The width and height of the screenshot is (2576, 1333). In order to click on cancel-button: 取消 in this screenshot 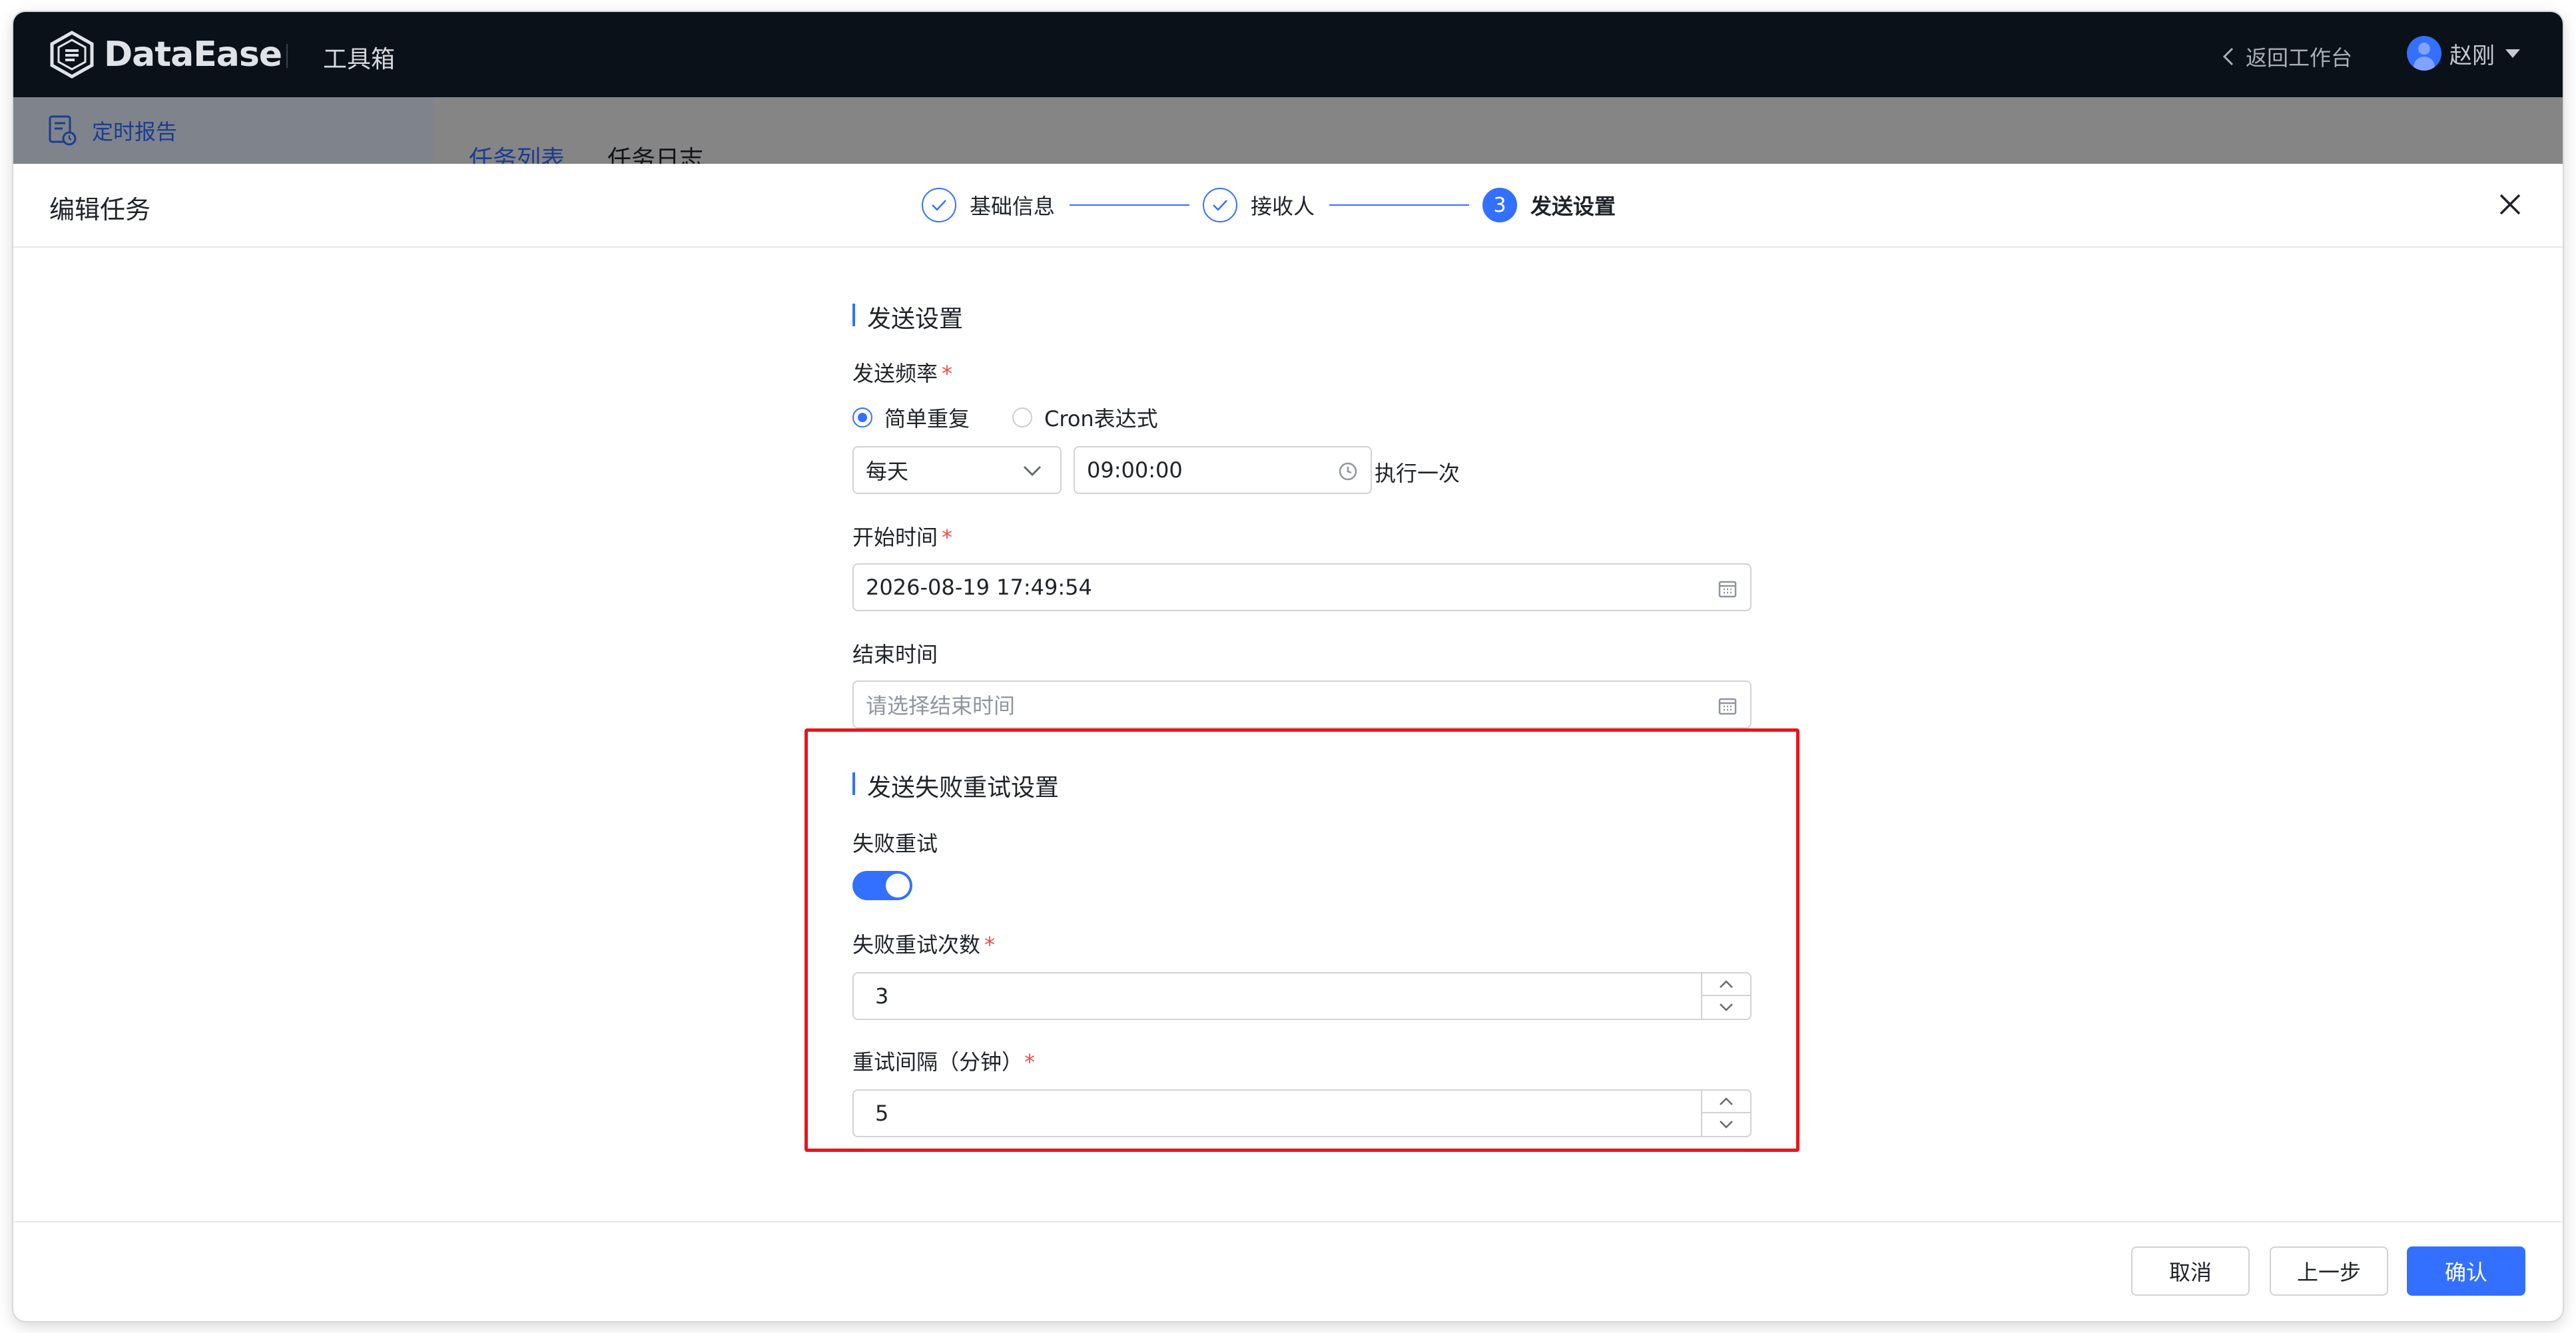, I will do `click(2190, 1271)`.